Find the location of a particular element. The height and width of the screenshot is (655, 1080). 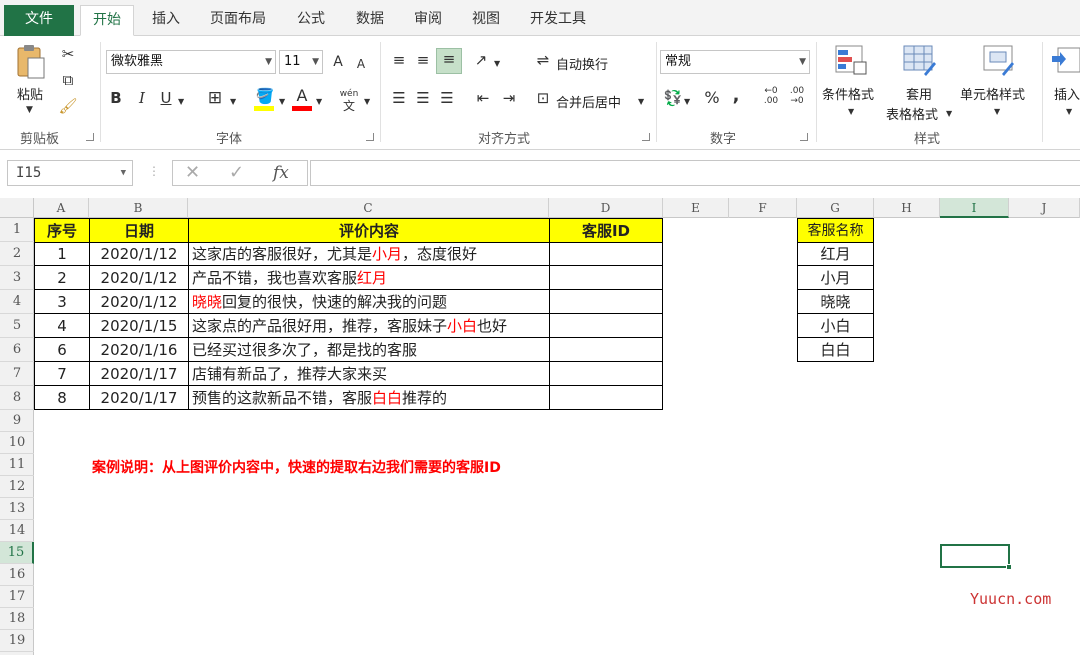

cell-no: 7 is located at coordinates (62, 374).